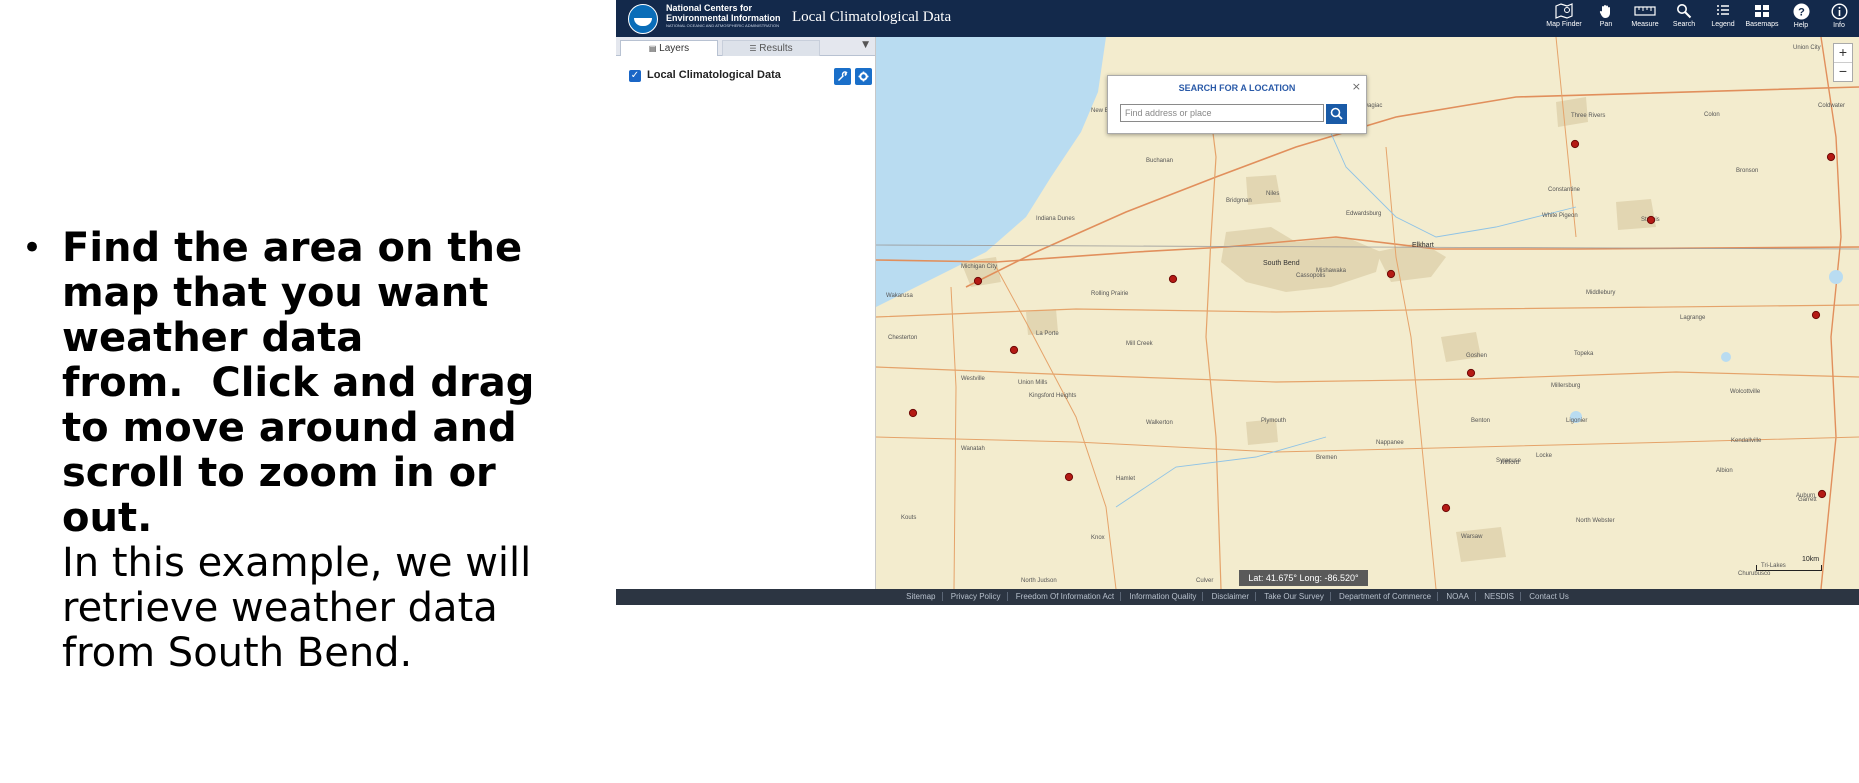  Describe the element at coordinates (1230, 596) in the screenshot. I see `footer-link: Disclaimer` at that location.